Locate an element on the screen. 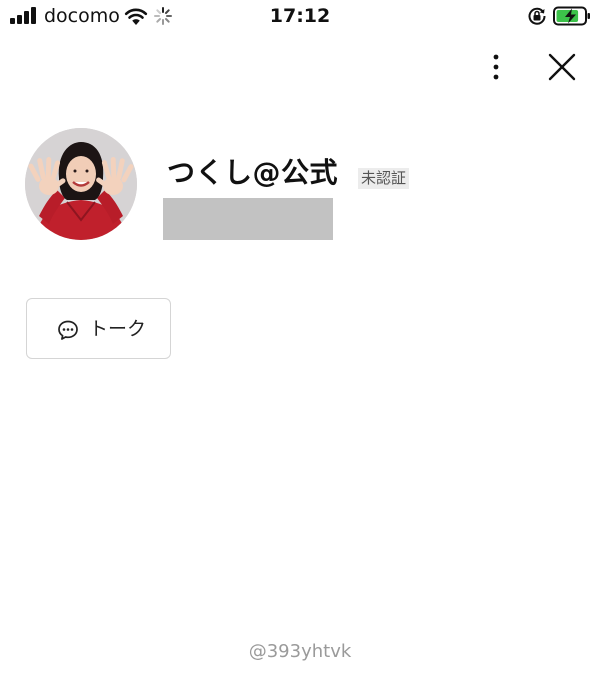 Image resolution: width=600 pixels, height=688 pixels. close-icon is located at coordinates (562, 67).